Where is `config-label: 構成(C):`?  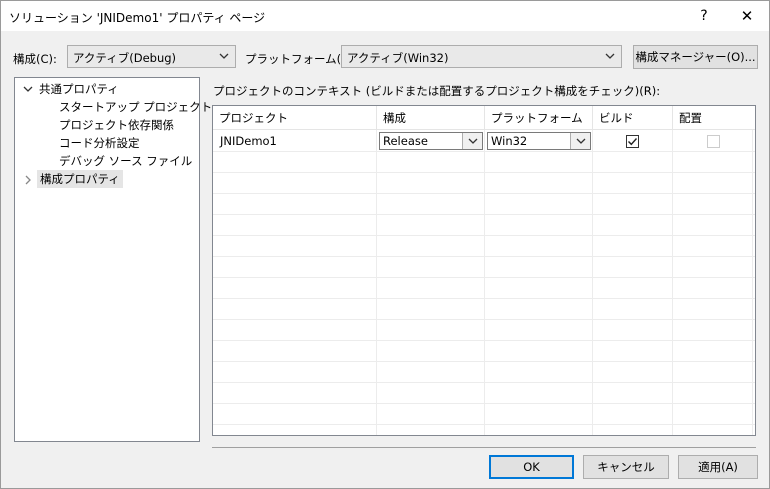
config-label: 構成(C): is located at coordinates (35, 59).